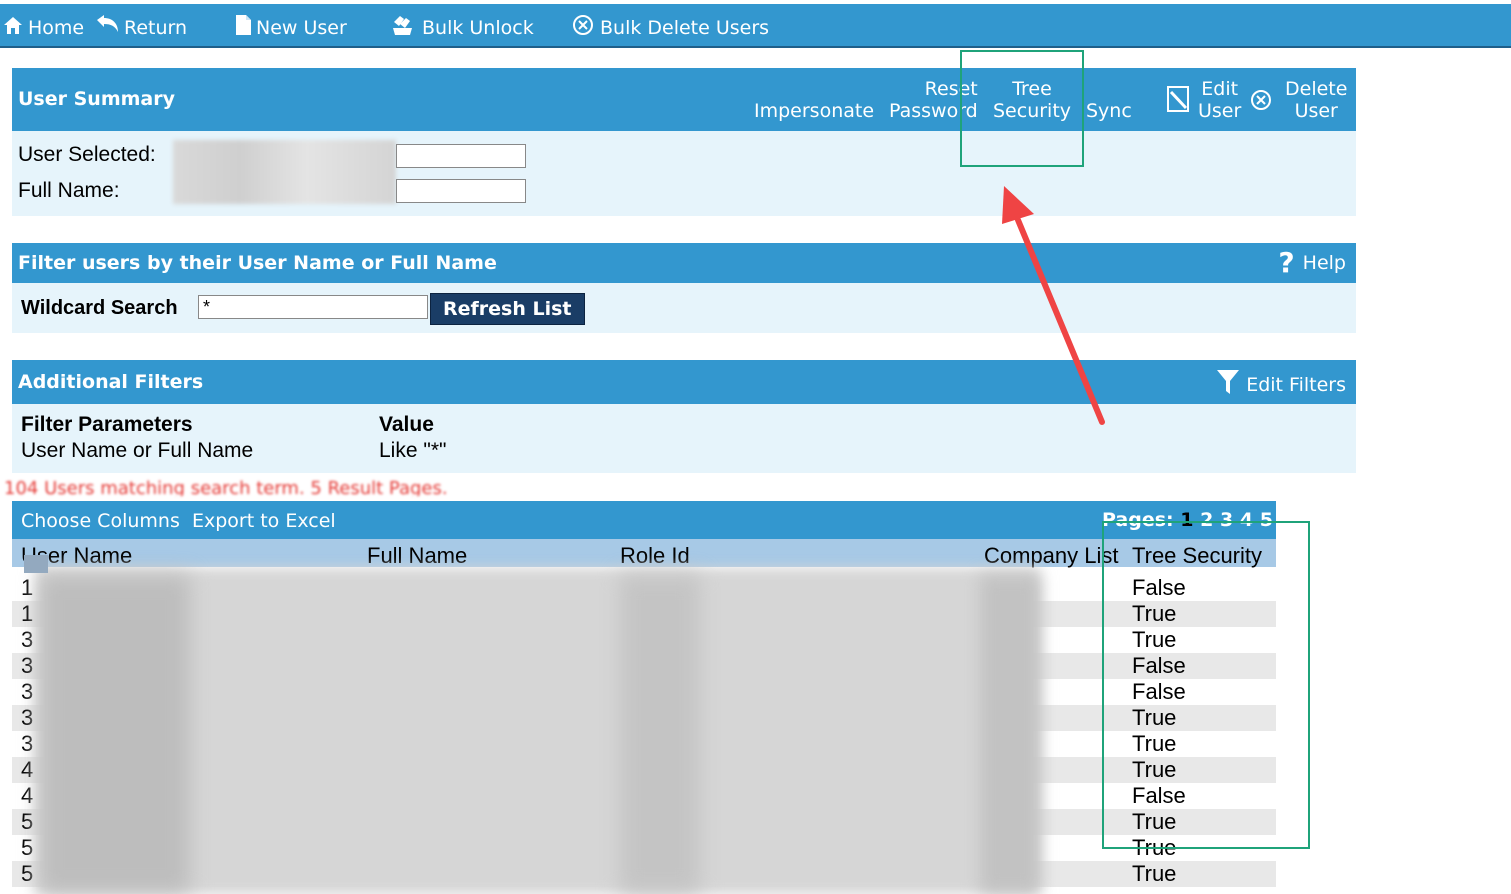 The height and width of the screenshot is (894, 1511). What do you see at coordinates (461, 191) in the screenshot?
I see `full-name-field` at bounding box center [461, 191].